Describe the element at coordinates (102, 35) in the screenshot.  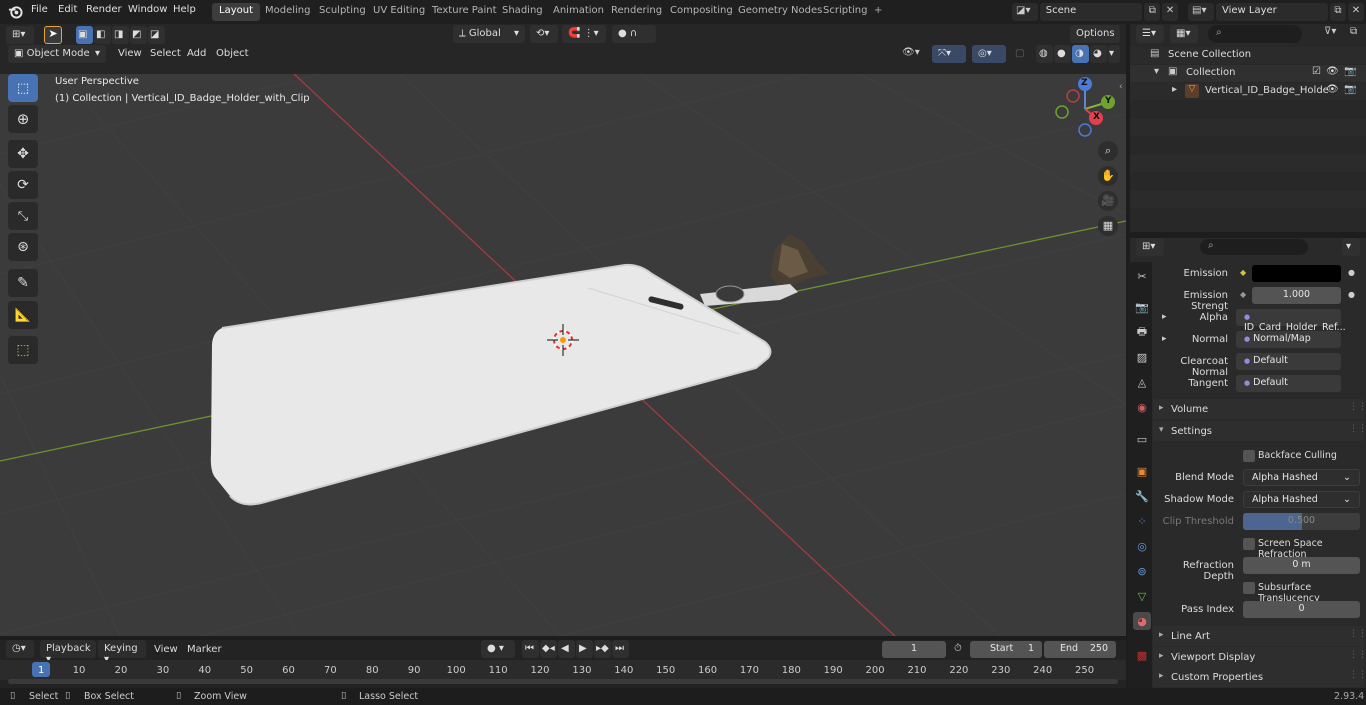
I see `select-extend-icon: ◧` at that location.